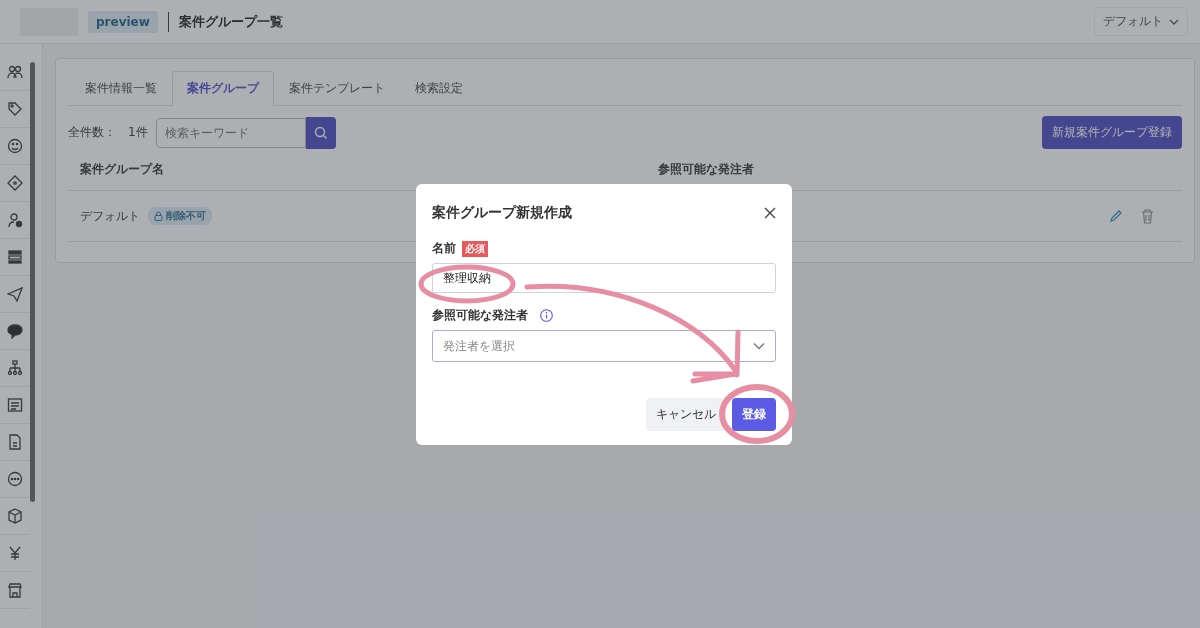  I want to click on select-field: 発注者を選択, so click(604, 346).